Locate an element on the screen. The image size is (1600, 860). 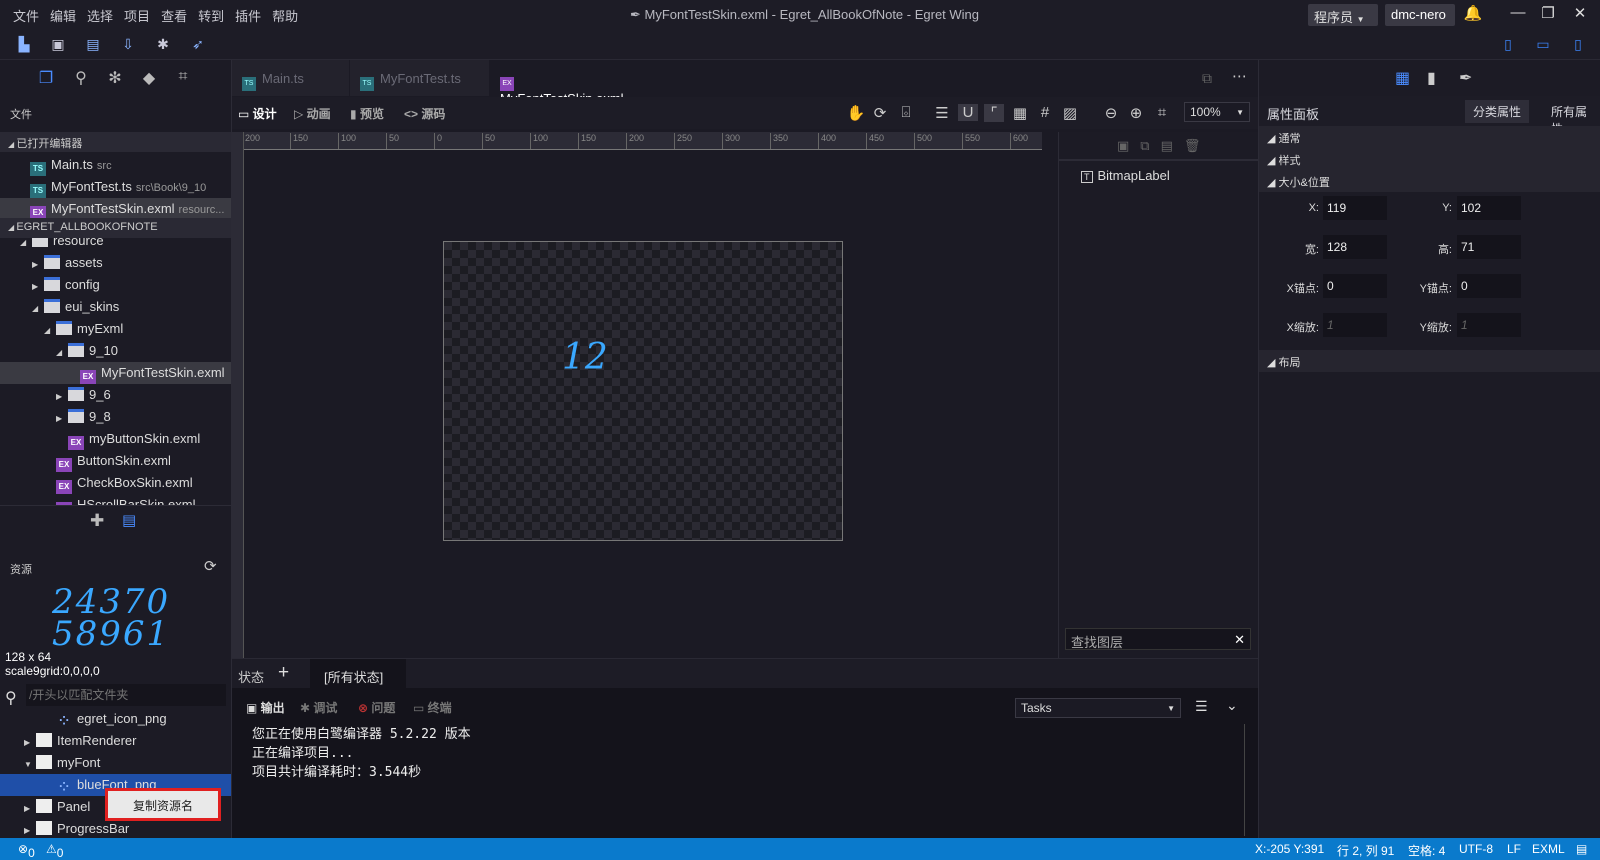
field-input: 1 is located at coordinates (1355, 325).